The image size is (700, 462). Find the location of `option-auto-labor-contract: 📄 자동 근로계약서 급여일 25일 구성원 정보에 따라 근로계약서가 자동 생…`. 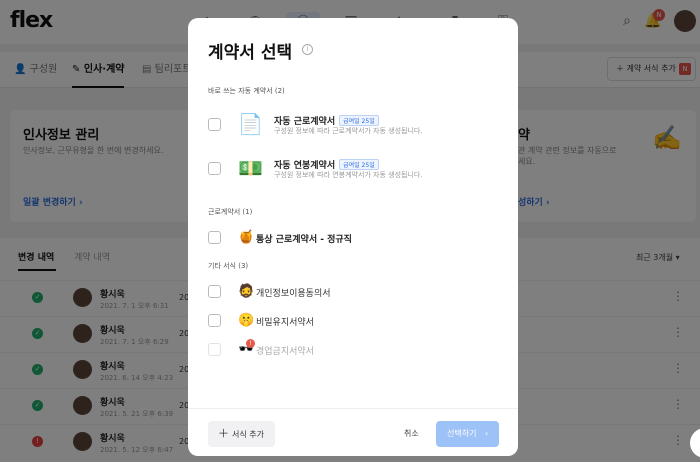

option-auto-labor-contract: 📄 자동 근로계약서 급여일 25일 구성원 정보에 따라 근로계약서가 자동 생… is located at coordinates (353, 127).